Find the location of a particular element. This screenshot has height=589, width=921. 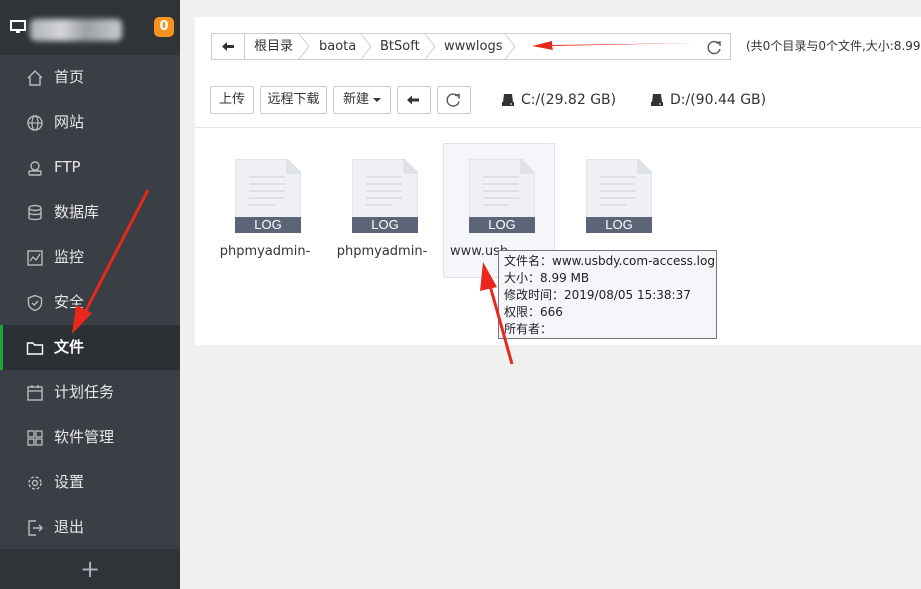

sidebar-item-label: 监控 is located at coordinates (69, 257).